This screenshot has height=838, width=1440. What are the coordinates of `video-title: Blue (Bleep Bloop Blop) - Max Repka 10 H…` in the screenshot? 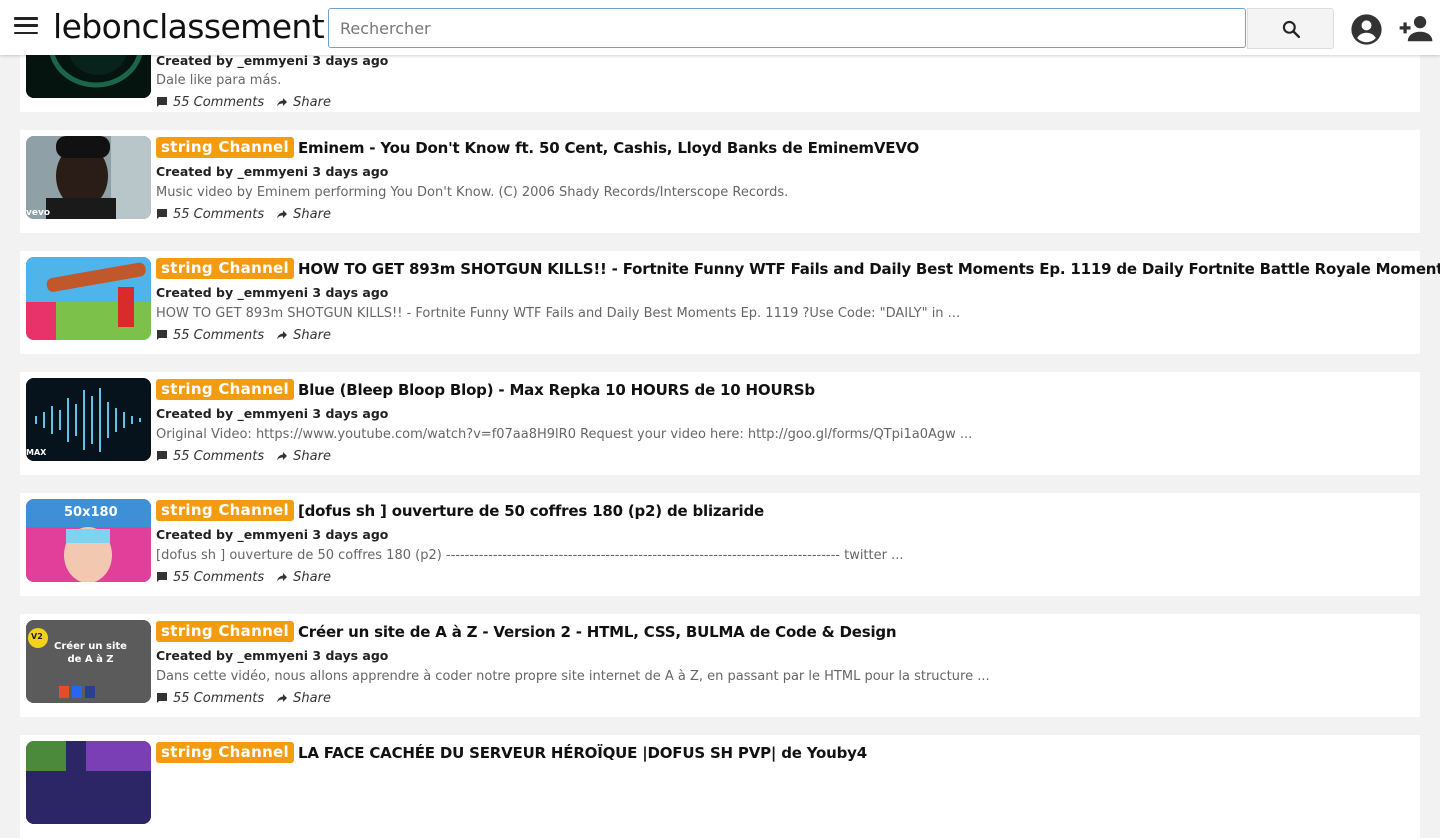 It's located at (556, 390).